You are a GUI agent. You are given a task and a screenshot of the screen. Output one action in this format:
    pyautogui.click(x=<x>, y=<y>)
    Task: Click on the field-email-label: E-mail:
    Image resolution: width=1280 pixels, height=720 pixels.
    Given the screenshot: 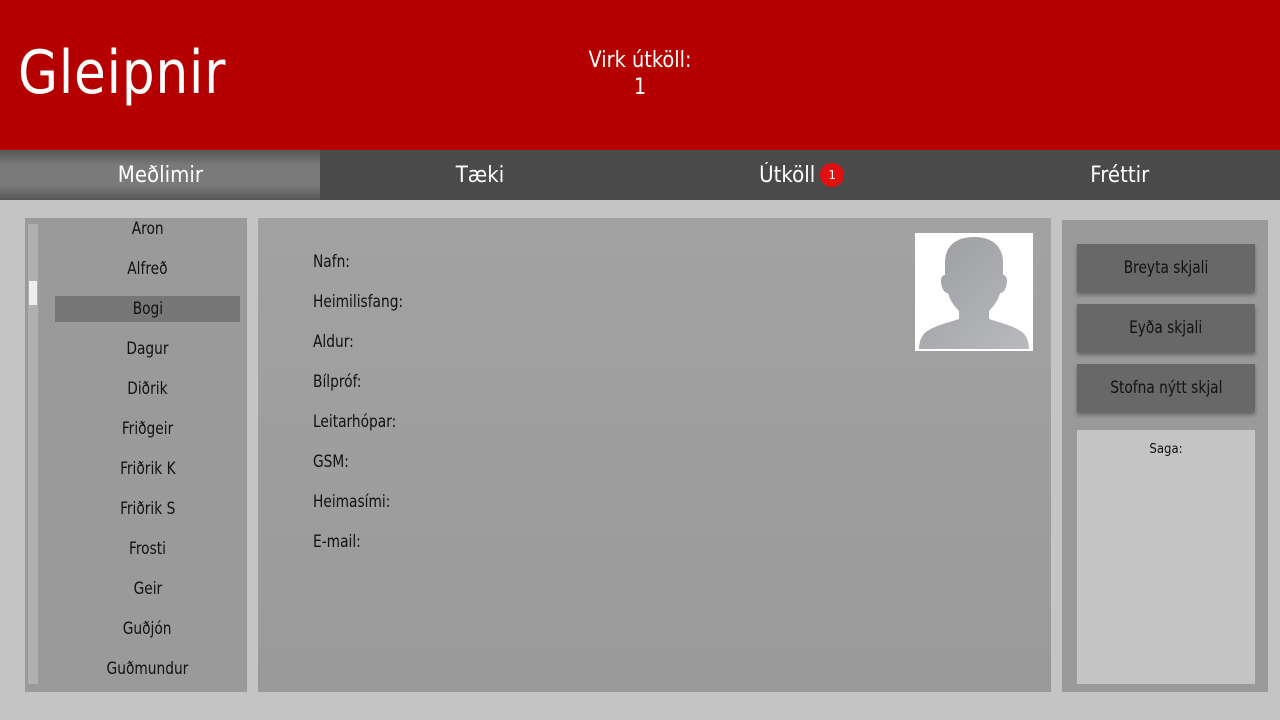 What is the action you would take?
    pyautogui.click(x=337, y=542)
    